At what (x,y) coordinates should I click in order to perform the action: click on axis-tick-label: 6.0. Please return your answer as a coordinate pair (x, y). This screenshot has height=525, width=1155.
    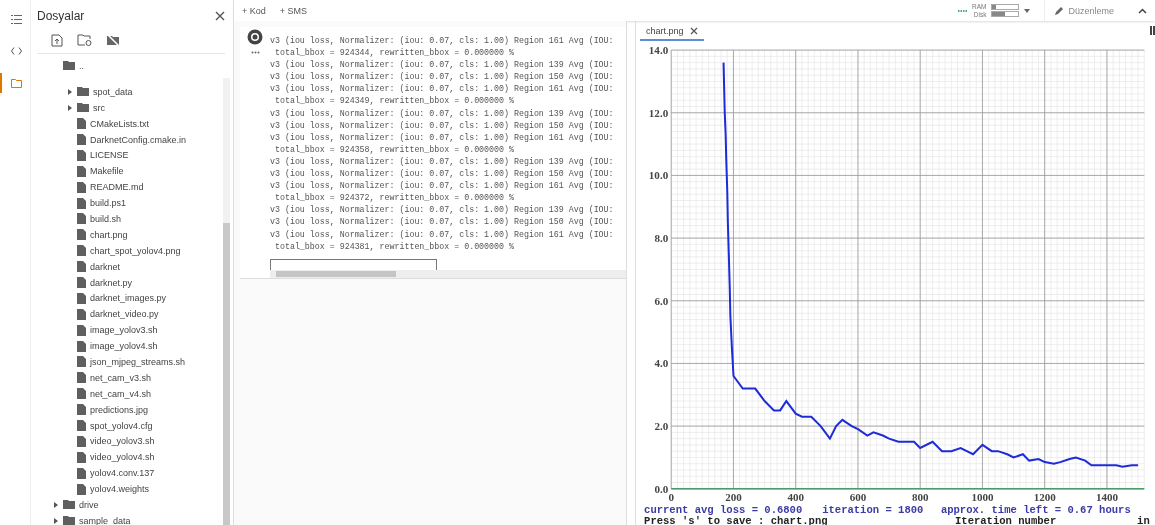
    Looking at the image, I should click on (661, 300).